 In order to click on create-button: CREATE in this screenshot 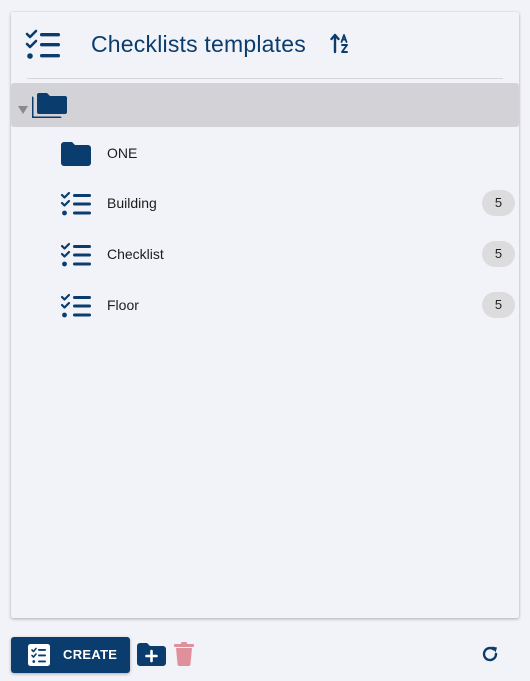, I will do `click(70, 655)`.